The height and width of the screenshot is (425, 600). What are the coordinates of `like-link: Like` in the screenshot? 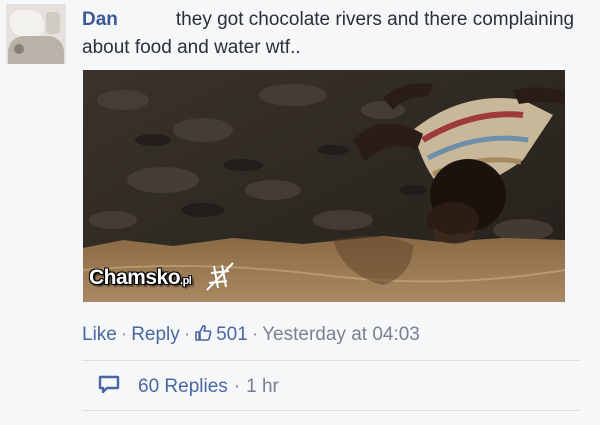 It's located at (99, 334).